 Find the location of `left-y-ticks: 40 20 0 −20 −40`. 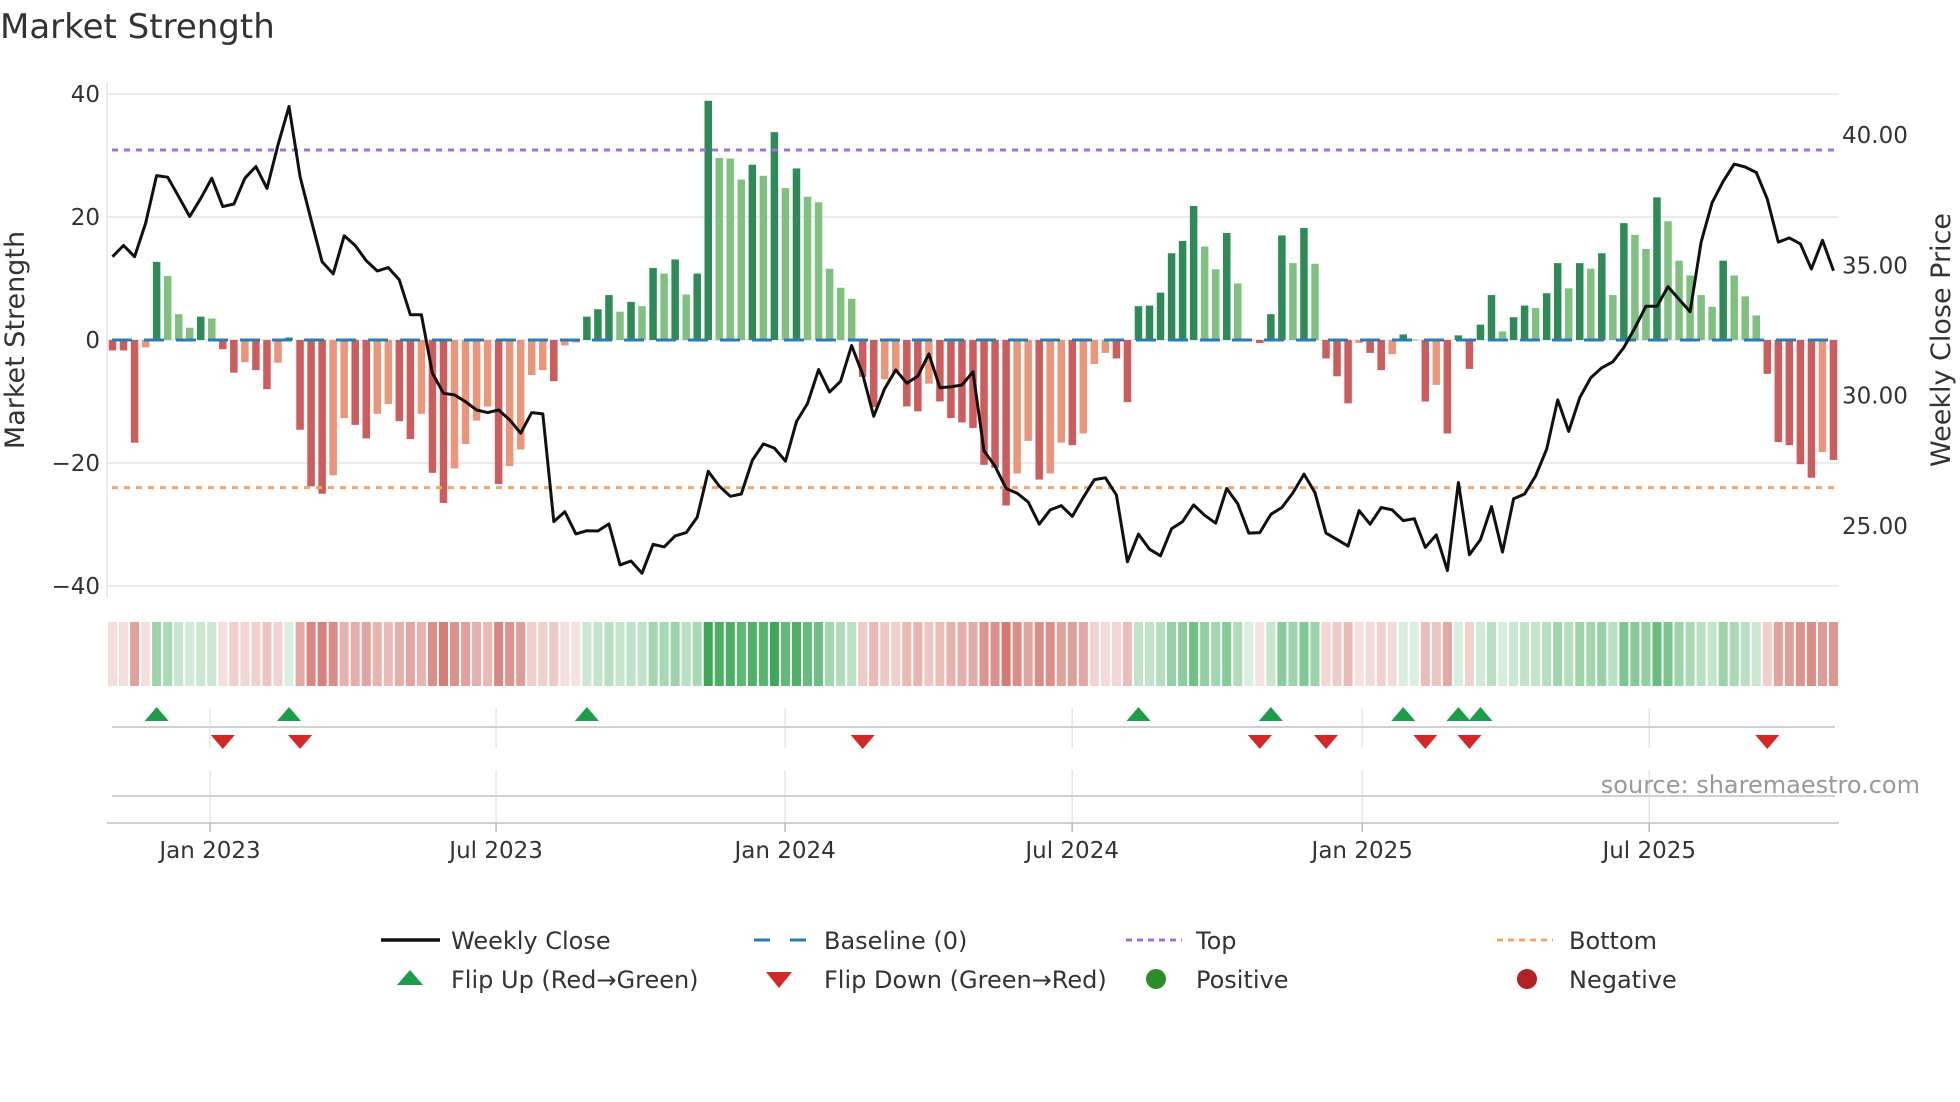

left-y-ticks: 40 20 0 −20 −40 is located at coordinates (75, 341).